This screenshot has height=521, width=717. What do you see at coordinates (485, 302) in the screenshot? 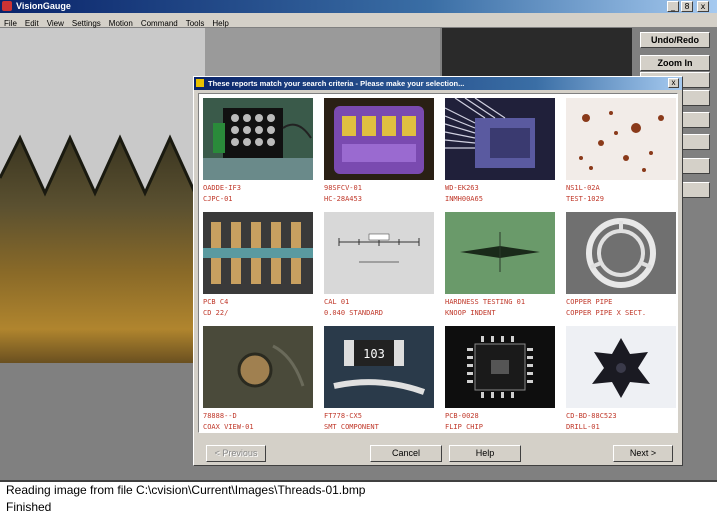
I see `report-id: HARDNESS TESTING 01` at bounding box center [485, 302].